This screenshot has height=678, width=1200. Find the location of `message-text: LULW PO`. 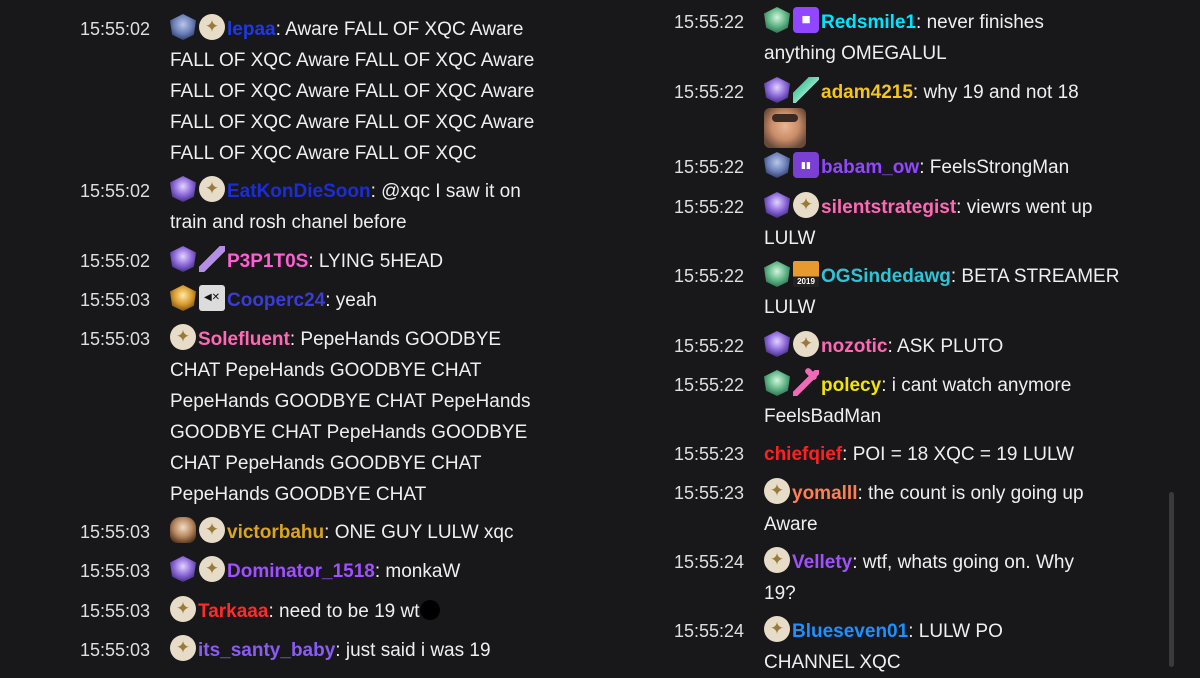

message-text: LULW PO is located at coordinates (960, 631).